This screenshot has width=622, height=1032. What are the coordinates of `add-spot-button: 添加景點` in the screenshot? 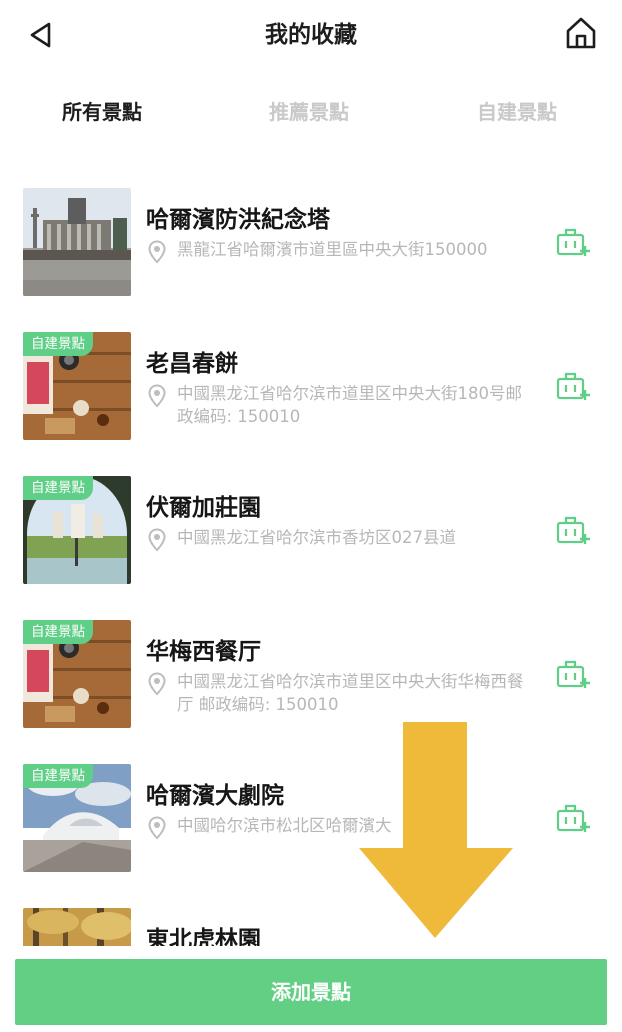 It's located at (311, 992).